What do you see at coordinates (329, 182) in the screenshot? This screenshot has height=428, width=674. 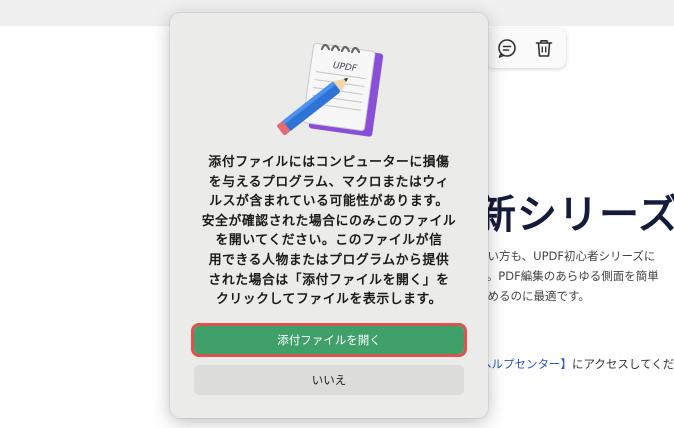 I see `message-line: を与えるプログラム、マクロまたはウィ` at bounding box center [329, 182].